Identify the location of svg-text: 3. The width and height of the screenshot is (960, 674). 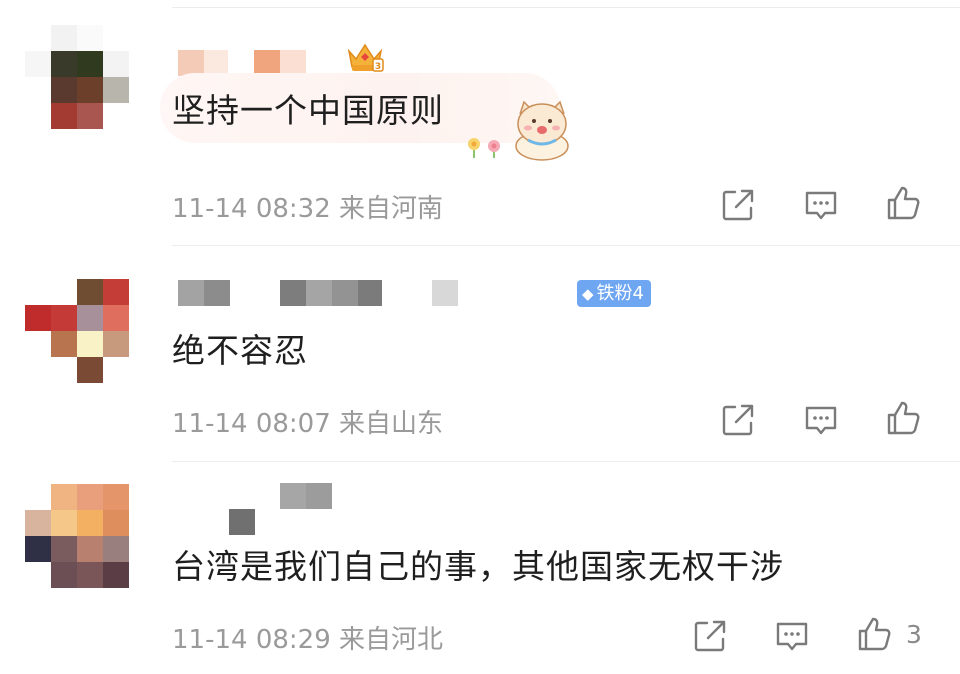
(378, 67).